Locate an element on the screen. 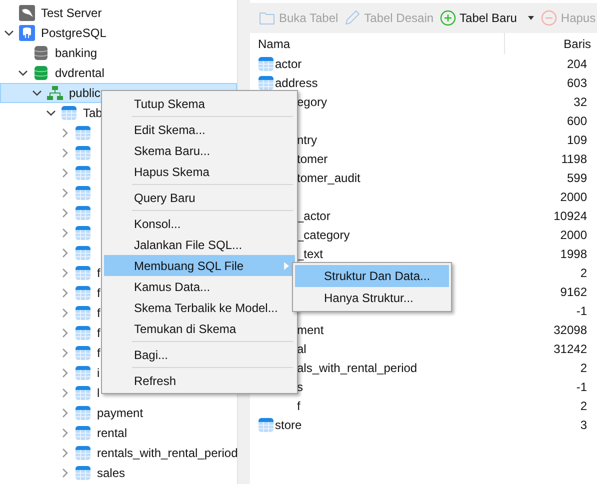 This screenshot has width=597, height=484. table-name: _category is located at coordinates (323, 235).